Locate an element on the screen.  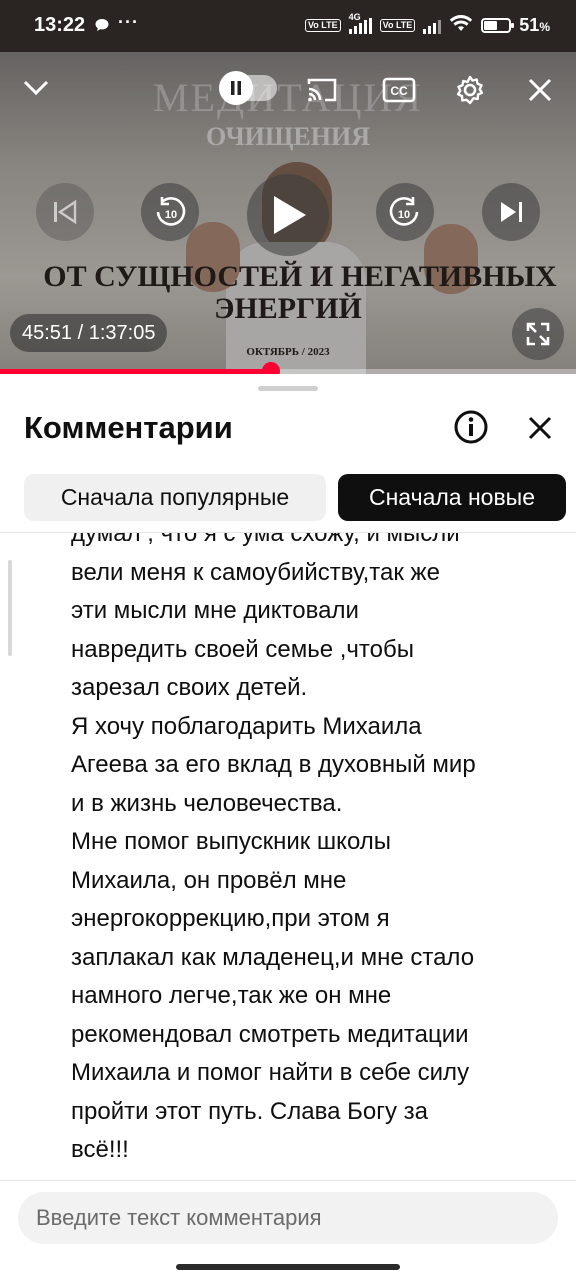
cast-icon is located at coordinates (322, 90).